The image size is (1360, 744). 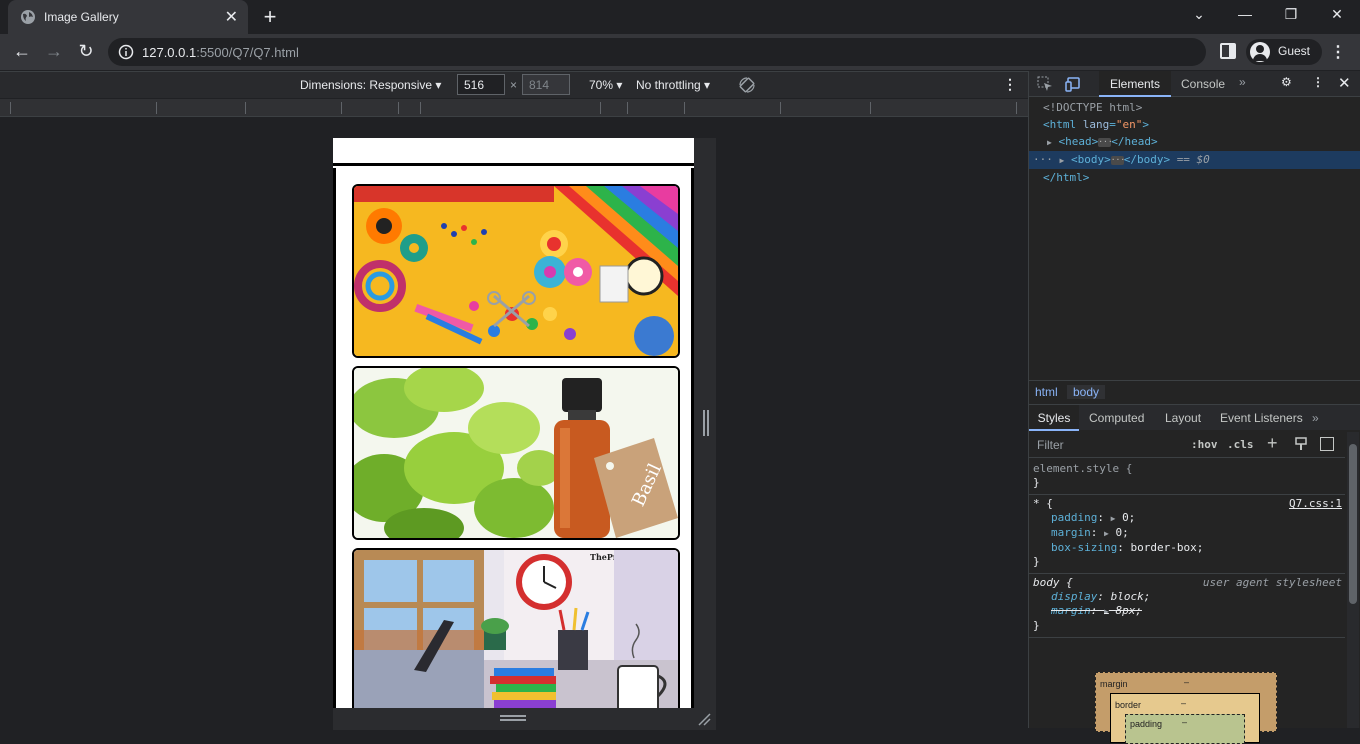 What do you see at coordinates (747, 85) in the screenshot?
I see `rotate-icon` at bounding box center [747, 85].